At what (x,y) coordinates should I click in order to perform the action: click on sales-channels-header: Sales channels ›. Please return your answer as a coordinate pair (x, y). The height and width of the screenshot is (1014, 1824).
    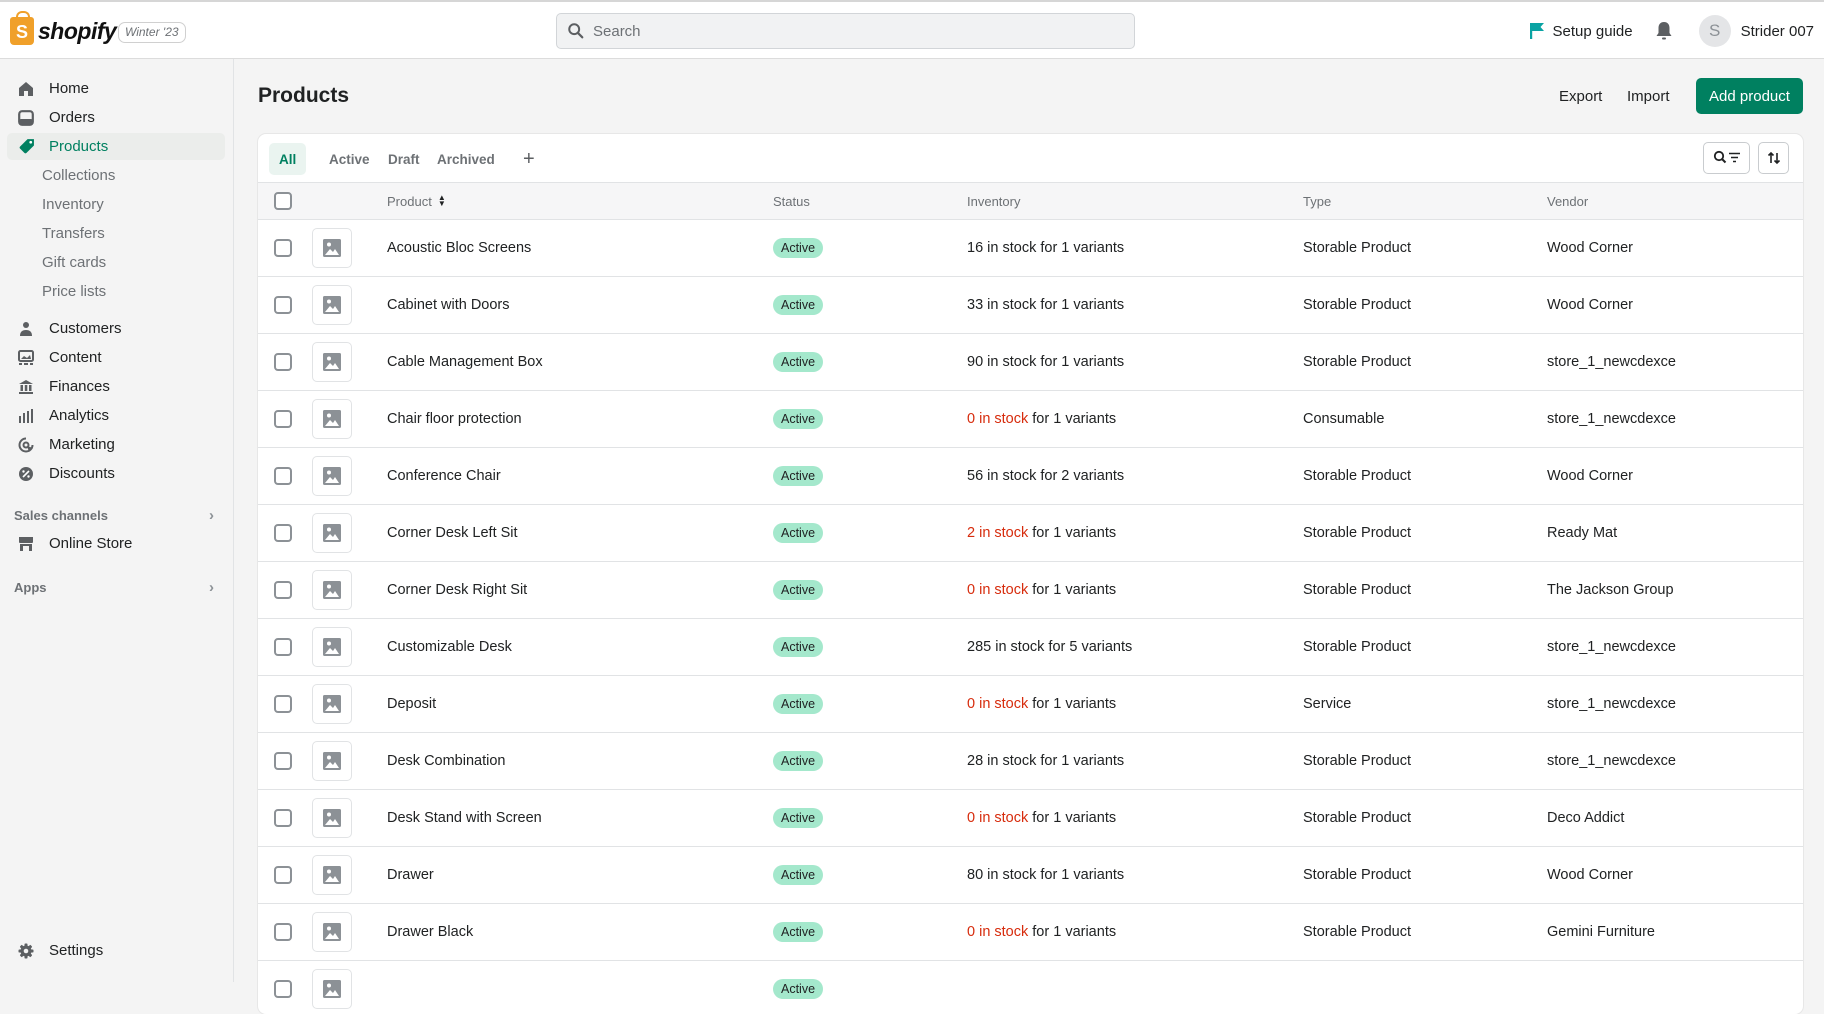
    Looking at the image, I should click on (114, 515).